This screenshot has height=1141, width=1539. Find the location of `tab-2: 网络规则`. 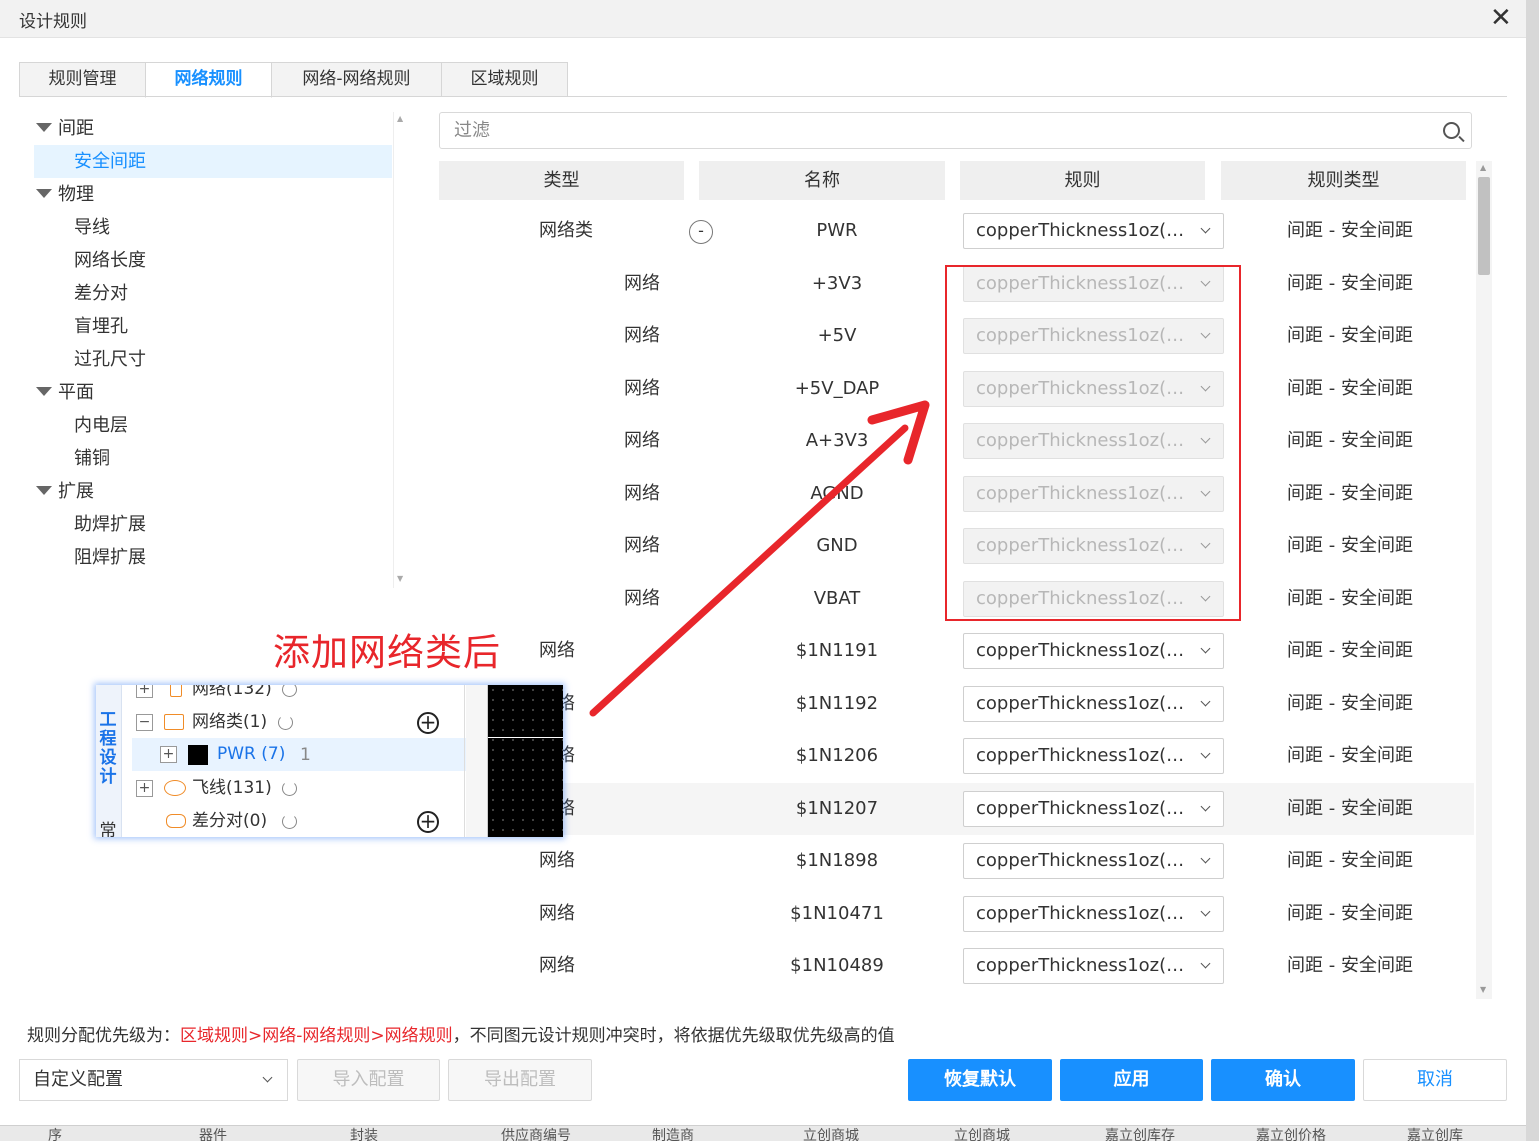

tab-2: 网络规则 is located at coordinates (208, 80).